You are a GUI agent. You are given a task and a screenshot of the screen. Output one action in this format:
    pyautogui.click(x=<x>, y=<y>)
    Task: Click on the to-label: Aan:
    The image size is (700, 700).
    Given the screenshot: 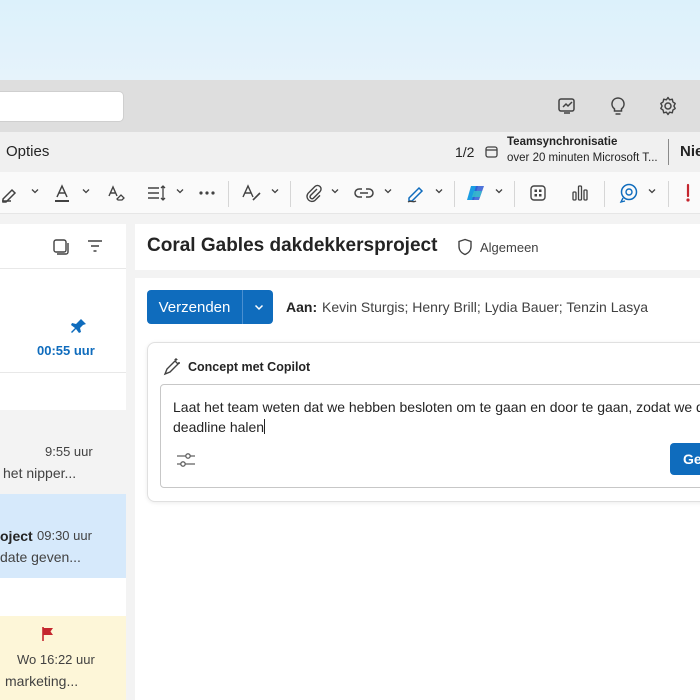 What is the action you would take?
    pyautogui.click(x=302, y=307)
    